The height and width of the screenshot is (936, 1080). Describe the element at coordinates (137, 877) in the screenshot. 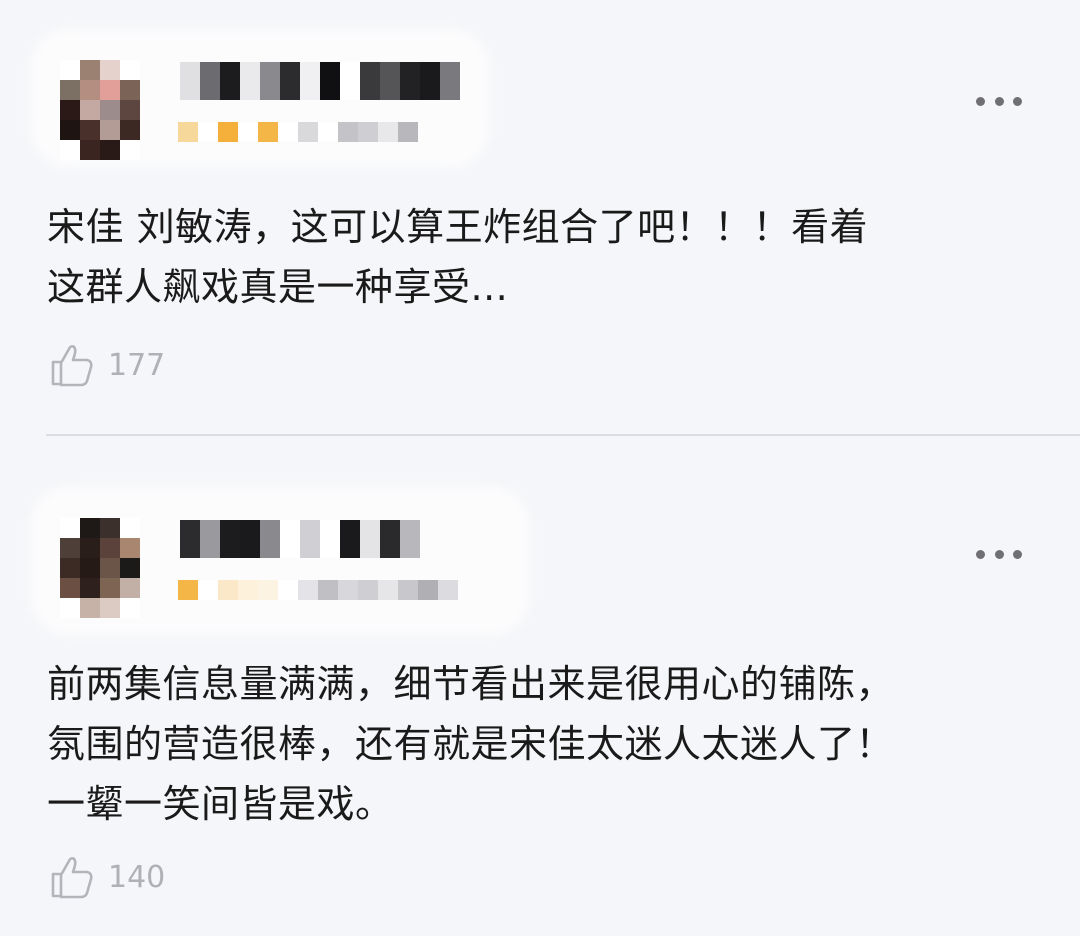

I see `like-count: 140` at that location.